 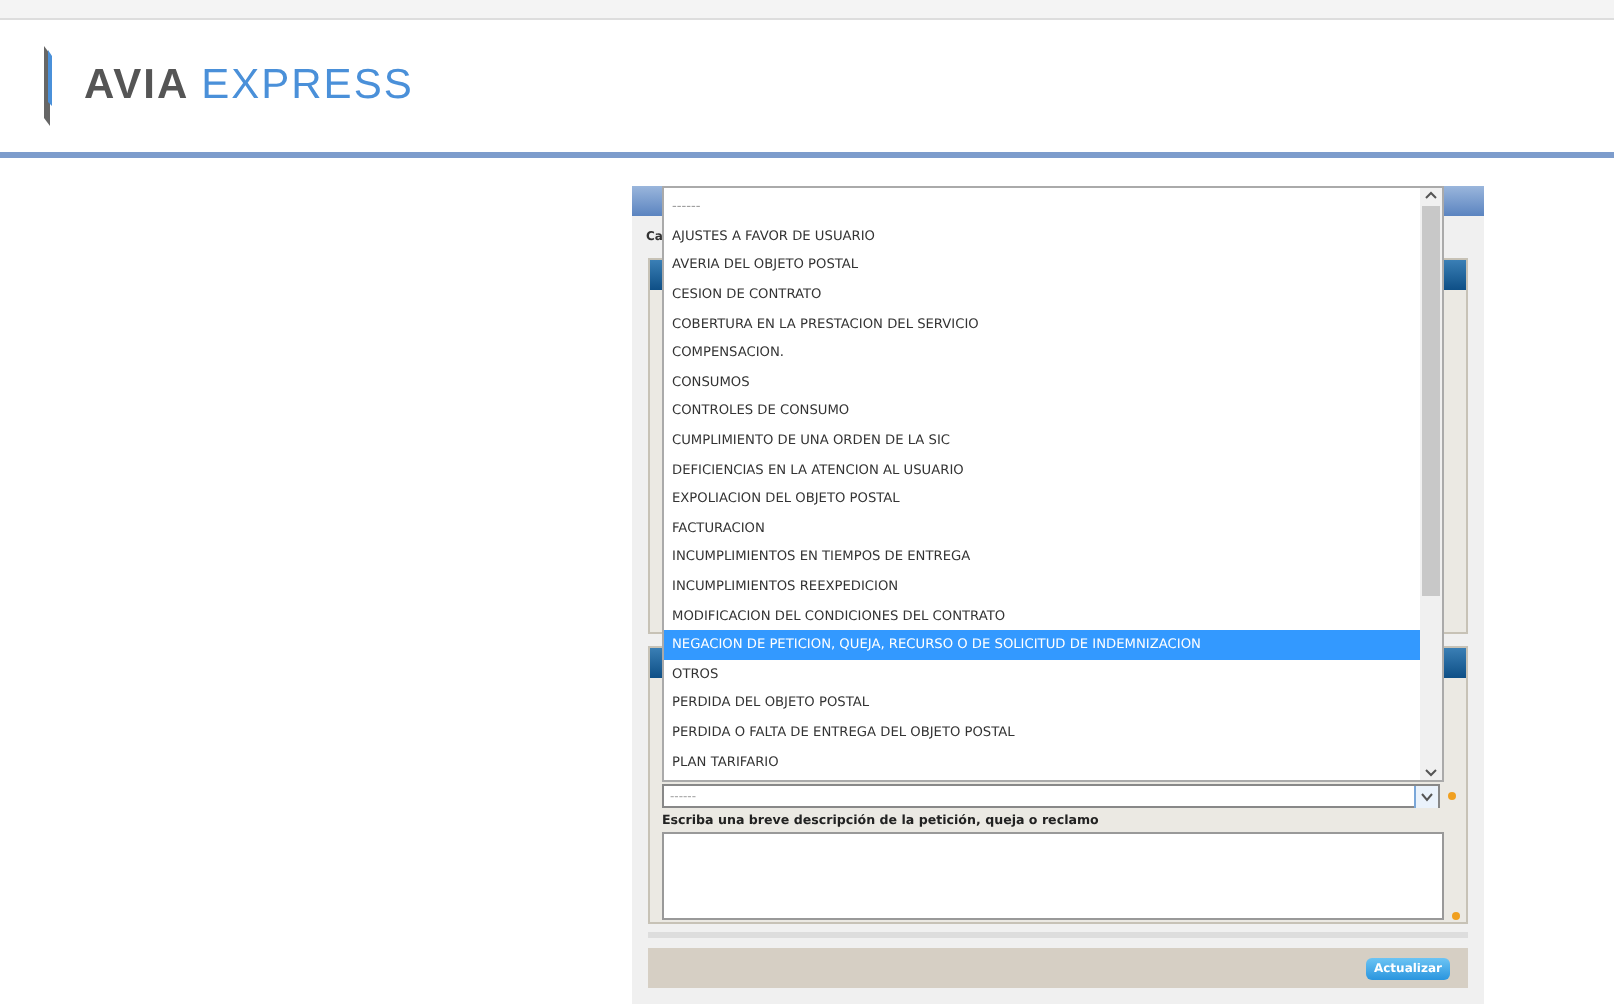 What do you see at coordinates (48, 86) in the screenshot?
I see `logo-icon` at bounding box center [48, 86].